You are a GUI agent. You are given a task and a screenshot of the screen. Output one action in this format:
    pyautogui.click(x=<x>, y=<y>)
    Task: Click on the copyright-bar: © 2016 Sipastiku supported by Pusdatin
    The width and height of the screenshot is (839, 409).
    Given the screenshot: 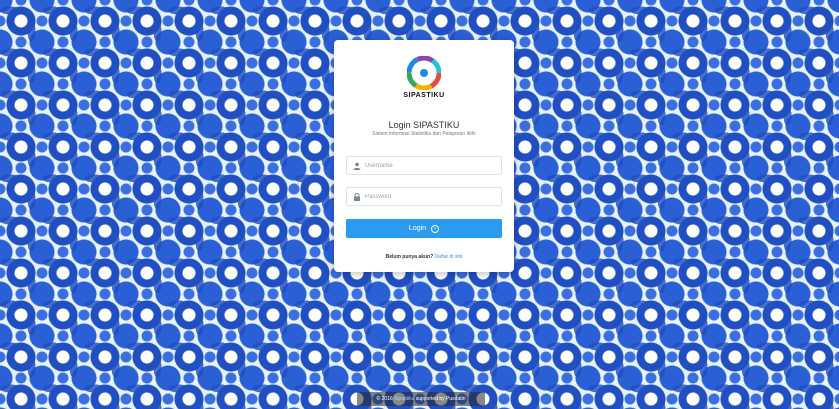 What is the action you would take?
    pyautogui.click(x=421, y=399)
    